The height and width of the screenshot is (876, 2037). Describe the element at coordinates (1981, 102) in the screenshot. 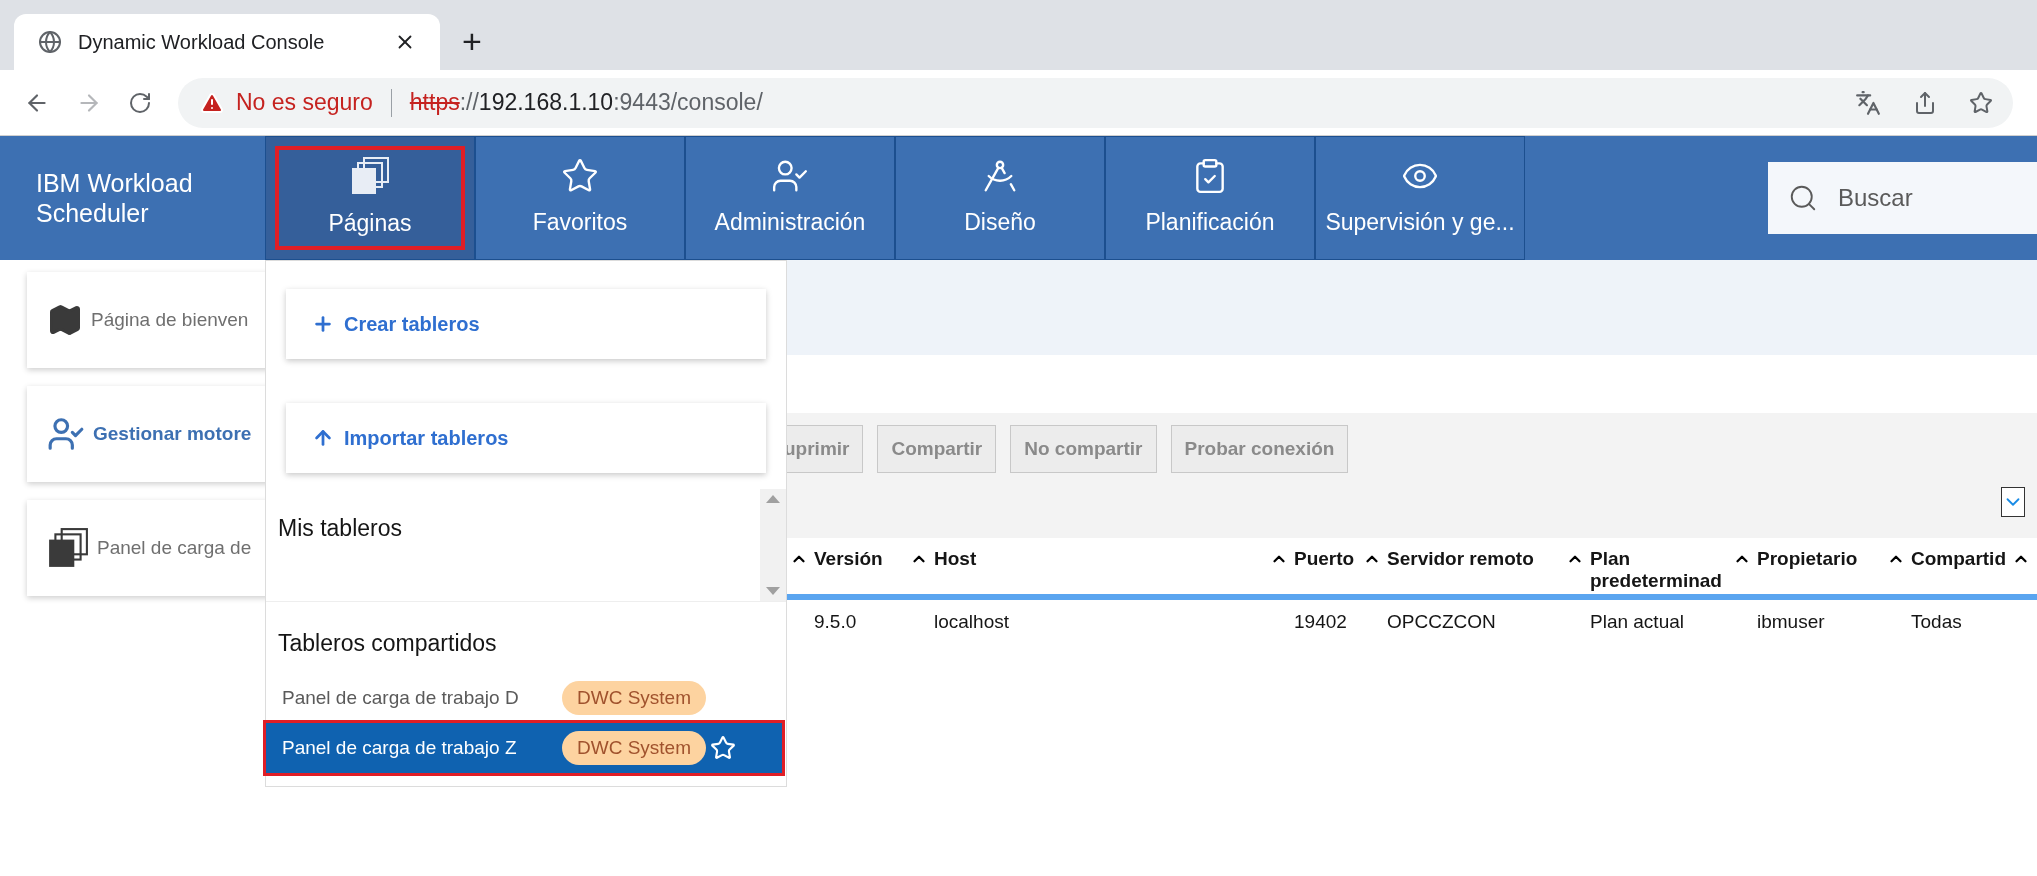

I see `bookmark-star-icon` at that location.